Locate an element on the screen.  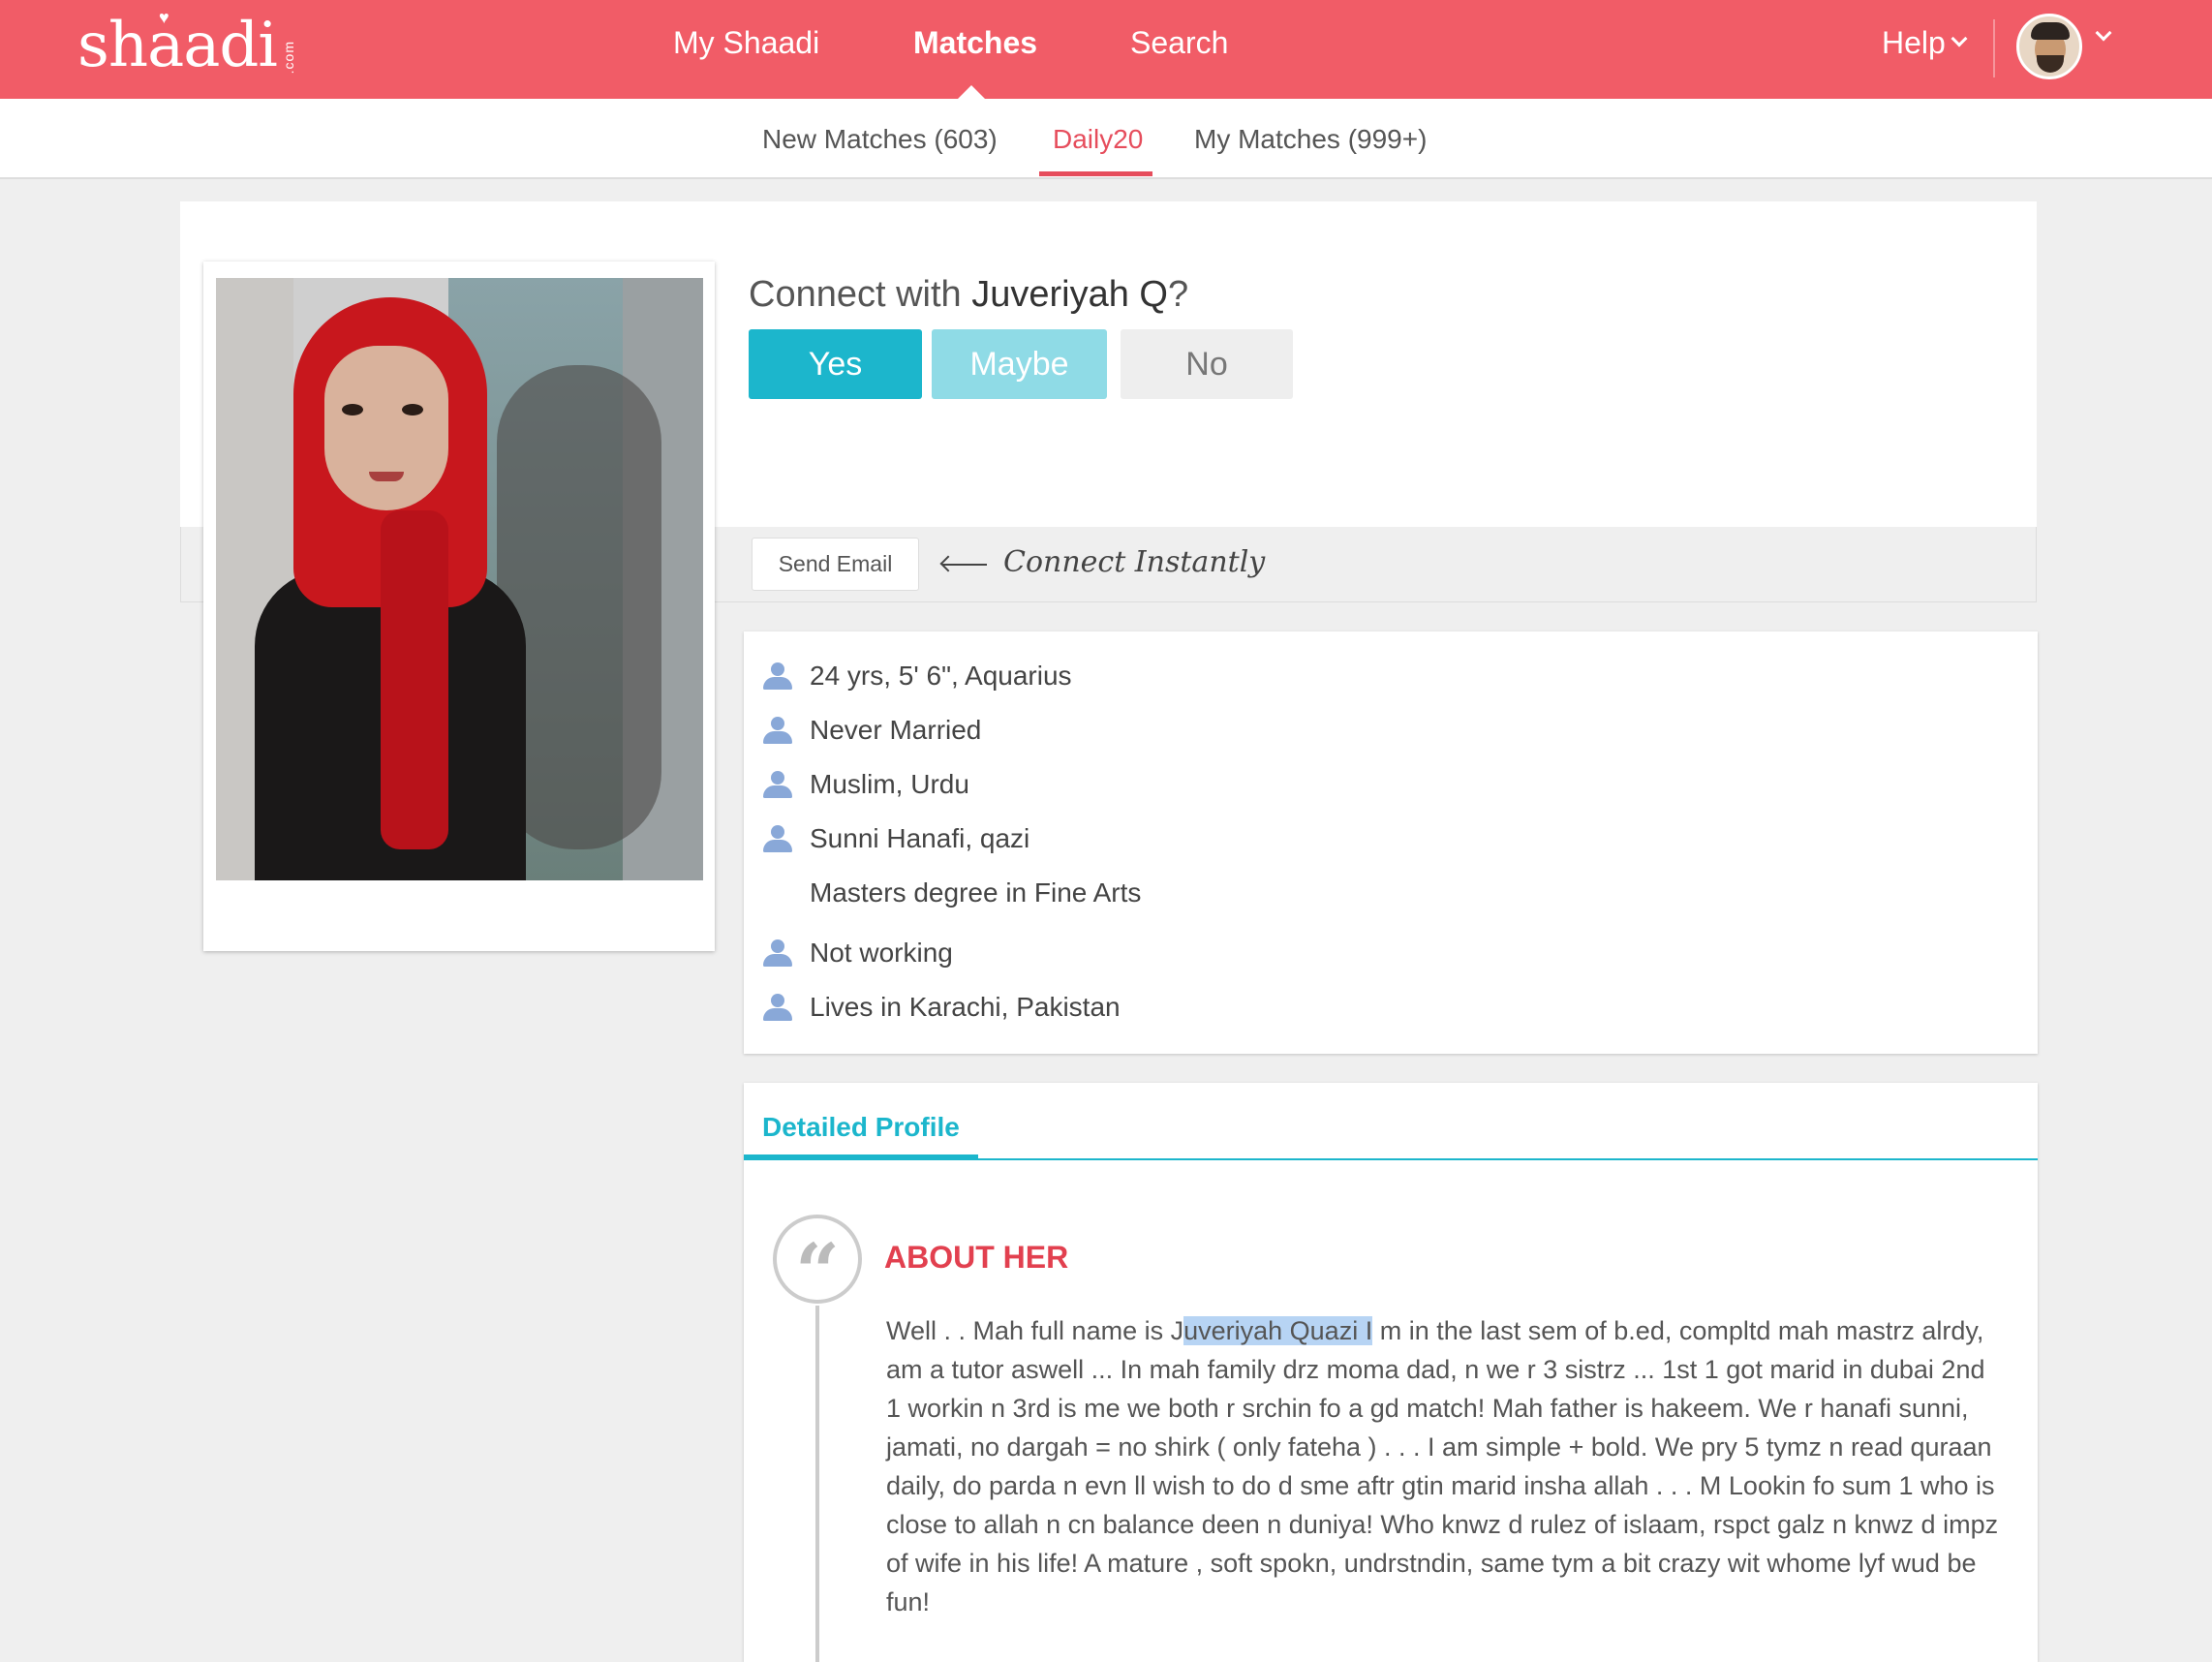
info-row-location: Lives in Karachi, Pakistan is located at coordinates (942, 1007).